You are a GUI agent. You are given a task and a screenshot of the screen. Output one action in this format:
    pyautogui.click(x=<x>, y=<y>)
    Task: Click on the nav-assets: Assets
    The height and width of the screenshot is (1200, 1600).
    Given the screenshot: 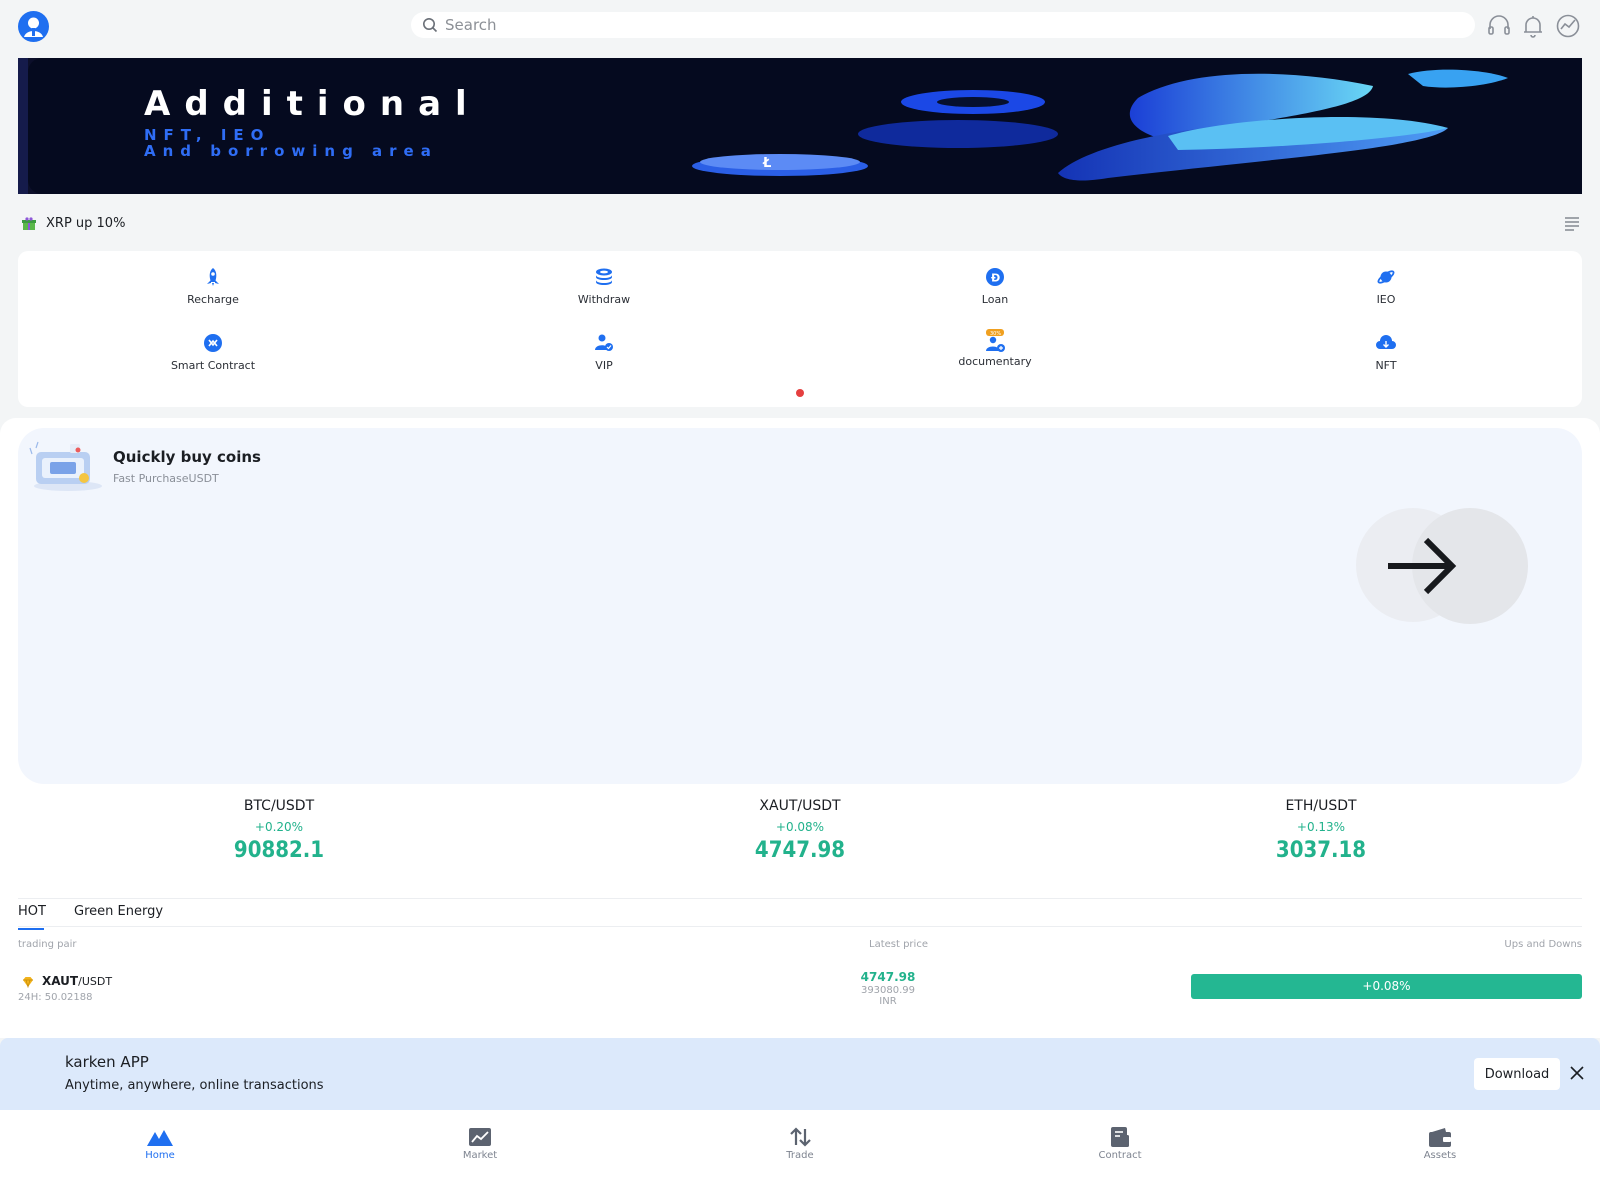 What is the action you would take?
    pyautogui.click(x=1440, y=1144)
    